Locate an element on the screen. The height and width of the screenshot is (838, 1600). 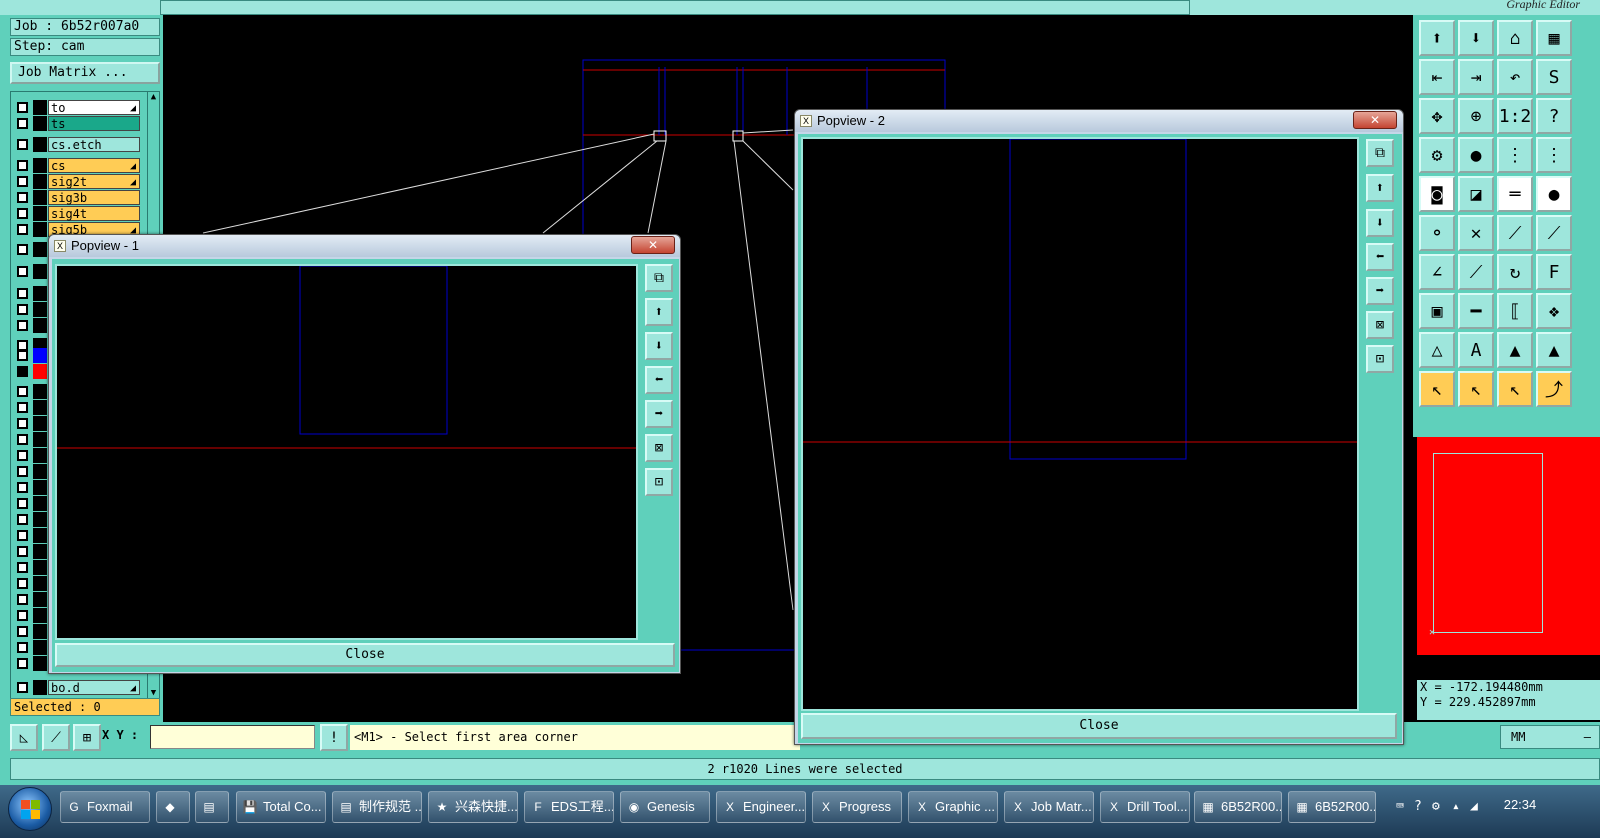
layer-row: sig2t ◢ is located at coordinates (79, 181).